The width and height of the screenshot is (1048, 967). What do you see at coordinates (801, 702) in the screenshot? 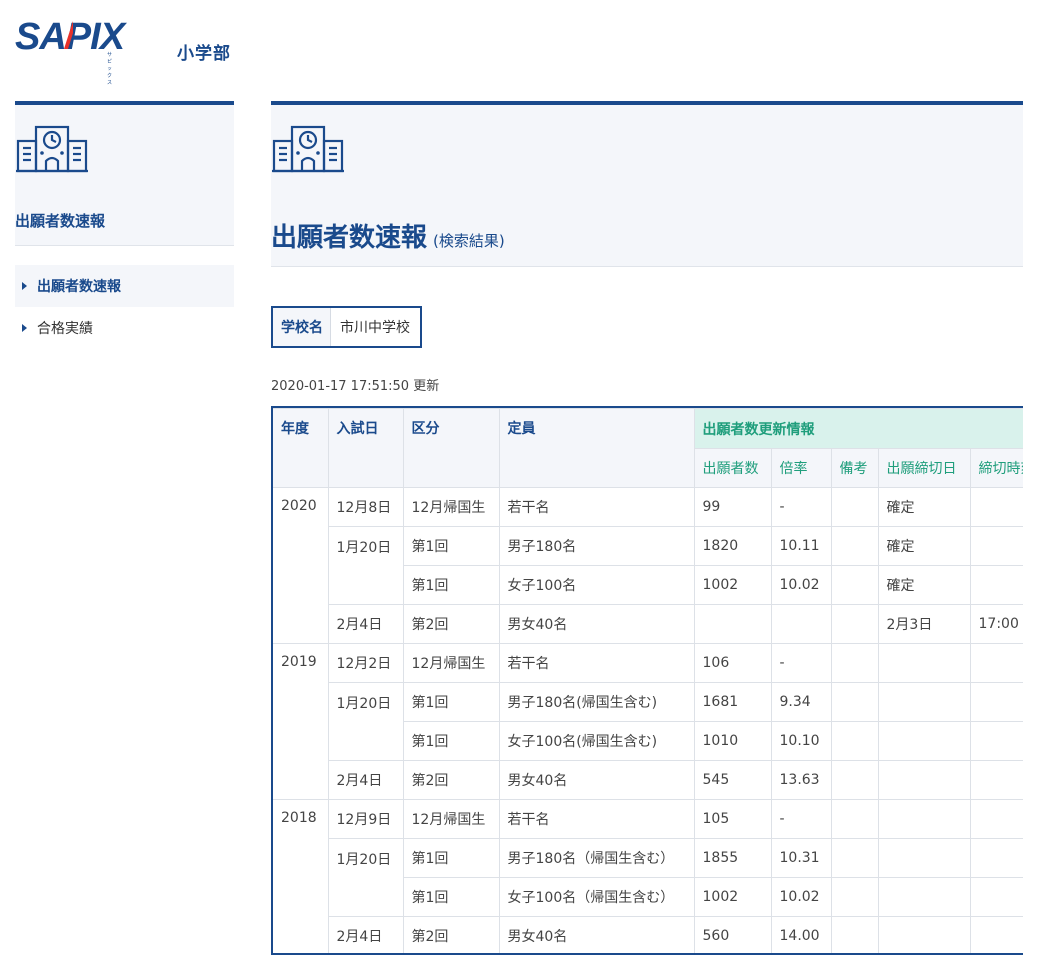
I see `cell-ratio: 9.34` at bounding box center [801, 702].